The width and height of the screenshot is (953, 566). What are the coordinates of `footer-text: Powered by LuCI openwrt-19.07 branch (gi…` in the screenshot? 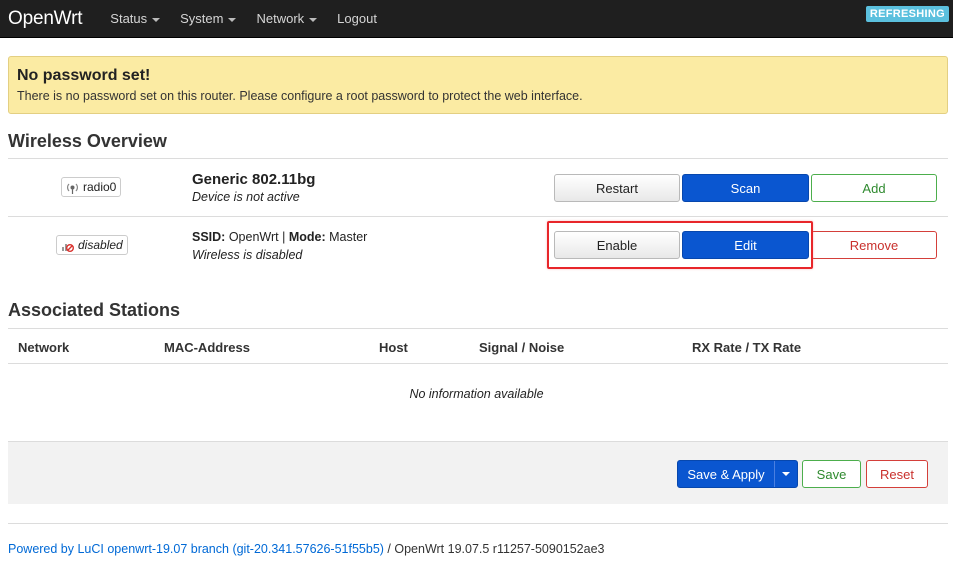 It's located at (306, 549).